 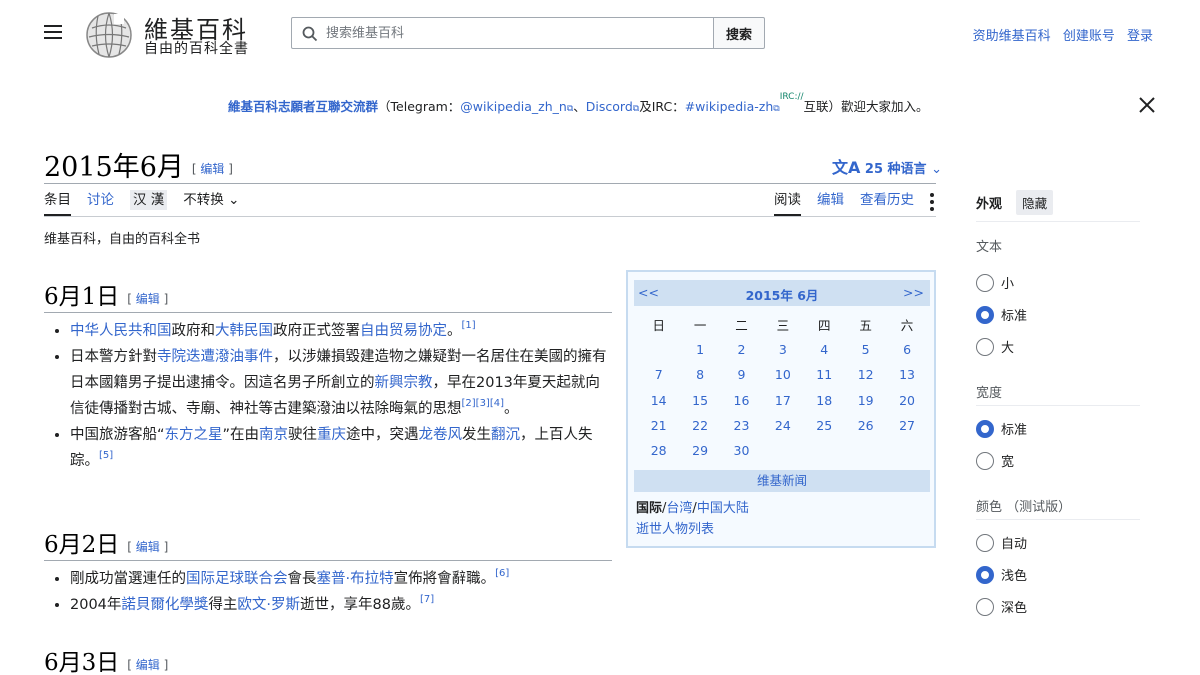 What do you see at coordinates (1147, 105) in the screenshot?
I see `close-icon` at bounding box center [1147, 105].